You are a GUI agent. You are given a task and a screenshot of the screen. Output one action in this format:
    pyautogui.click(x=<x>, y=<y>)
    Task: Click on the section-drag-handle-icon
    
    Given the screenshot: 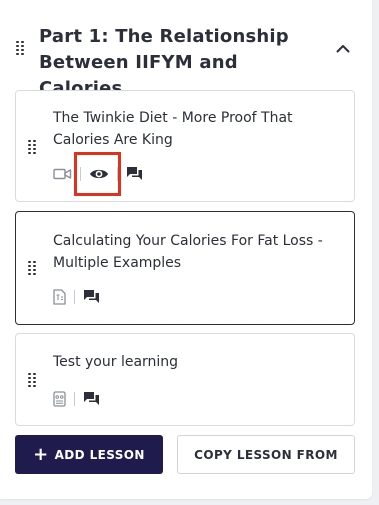 What is the action you would take?
    pyautogui.click(x=20, y=48)
    